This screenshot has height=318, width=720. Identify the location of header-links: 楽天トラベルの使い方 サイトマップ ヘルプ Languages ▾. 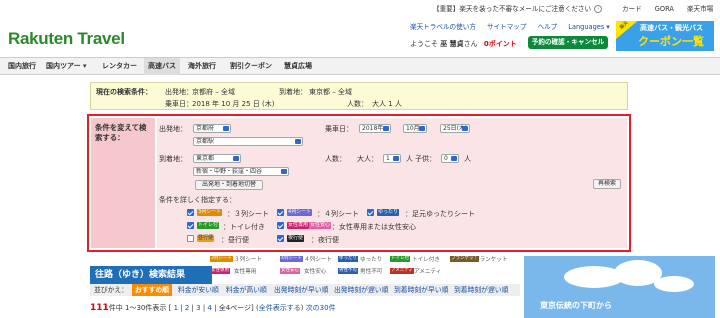
(515, 26).